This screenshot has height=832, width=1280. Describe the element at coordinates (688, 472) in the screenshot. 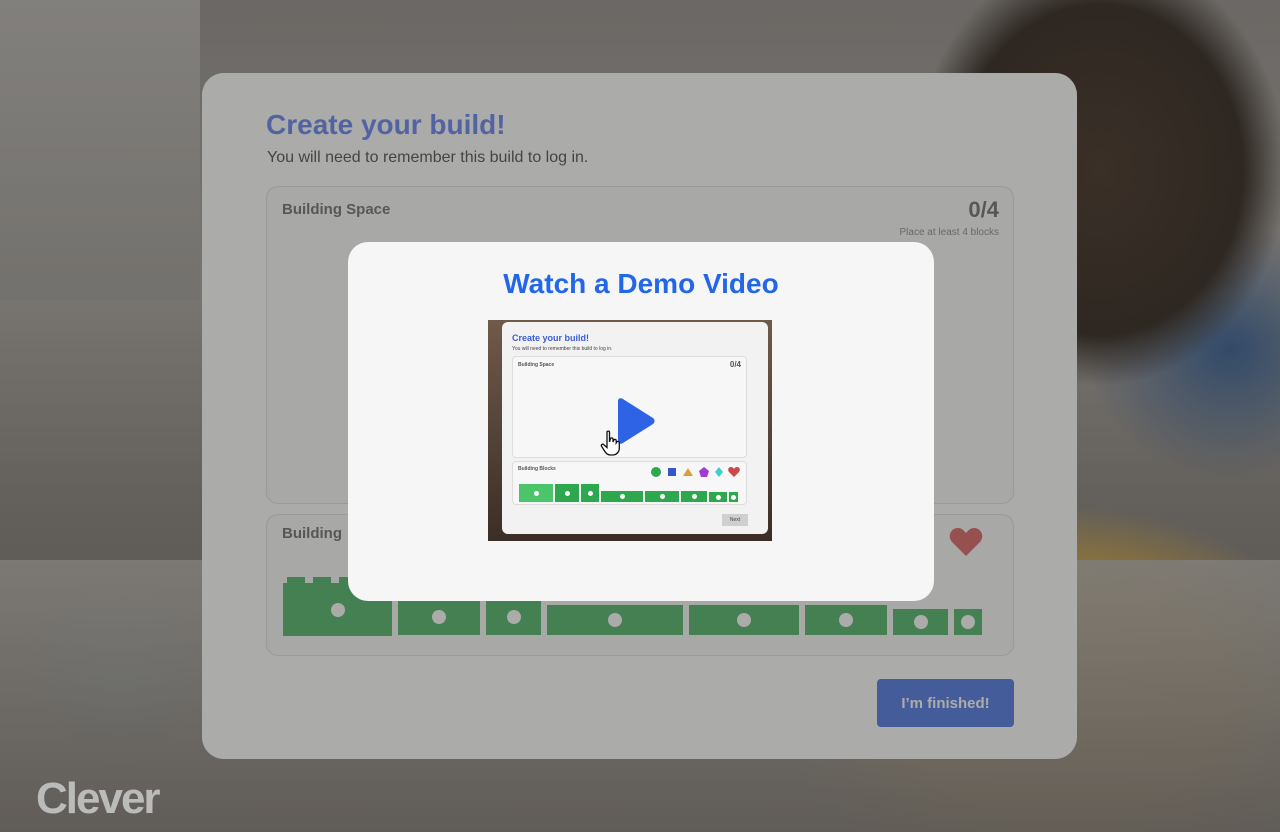

I see `triangle-shape-icon` at that location.